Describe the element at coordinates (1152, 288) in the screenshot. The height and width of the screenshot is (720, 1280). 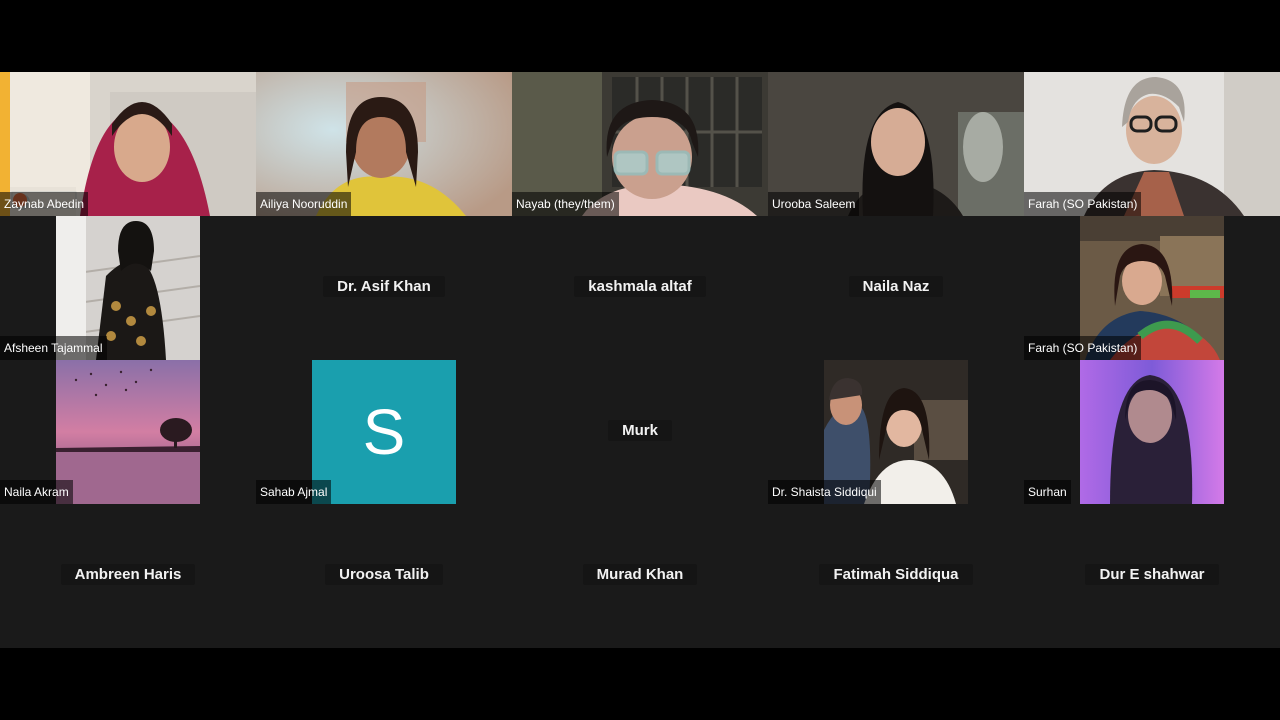
I see `participant-tile-farah-so-pakistan-2: Farah (SO Pakistan)` at that location.